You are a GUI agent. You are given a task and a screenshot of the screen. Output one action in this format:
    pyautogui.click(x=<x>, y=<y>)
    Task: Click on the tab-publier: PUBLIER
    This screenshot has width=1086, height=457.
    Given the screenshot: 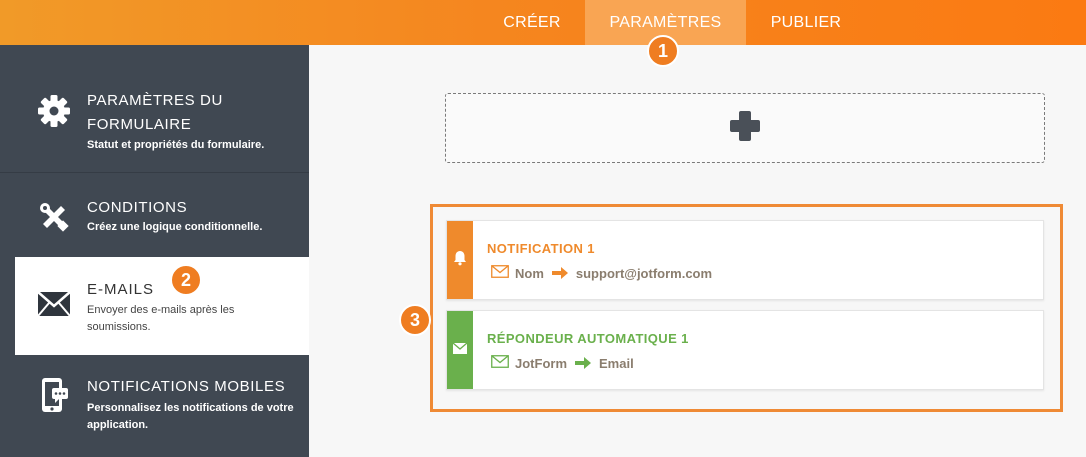 What is the action you would take?
    pyautogui.click(x=806, y=22)
    